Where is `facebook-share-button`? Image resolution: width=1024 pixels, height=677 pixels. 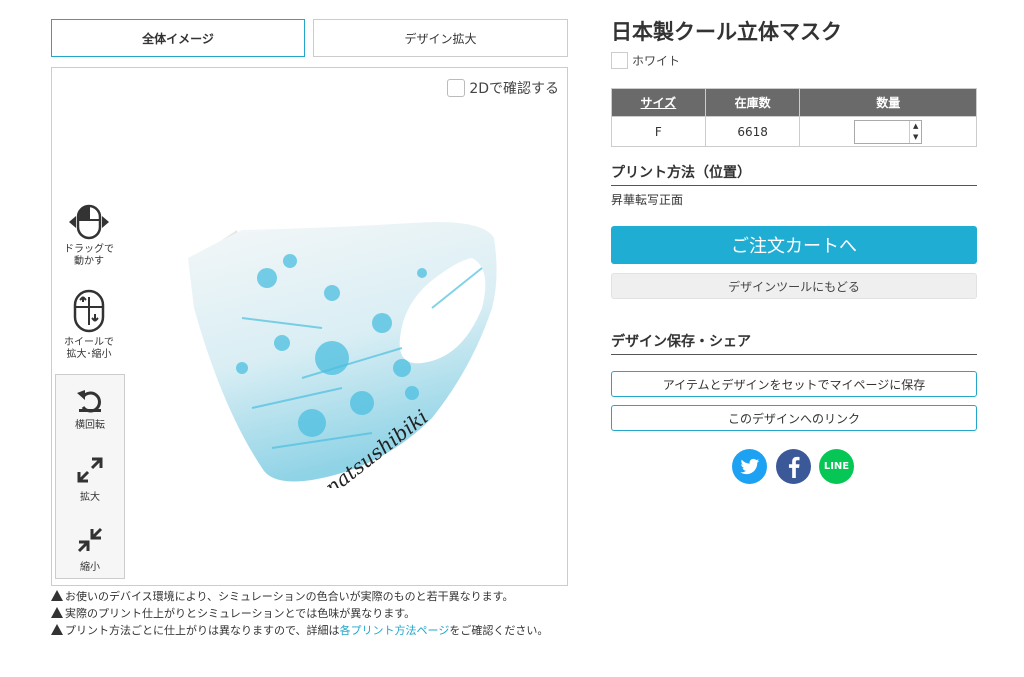
facebook-share-button is located at coordinates (793, 466).